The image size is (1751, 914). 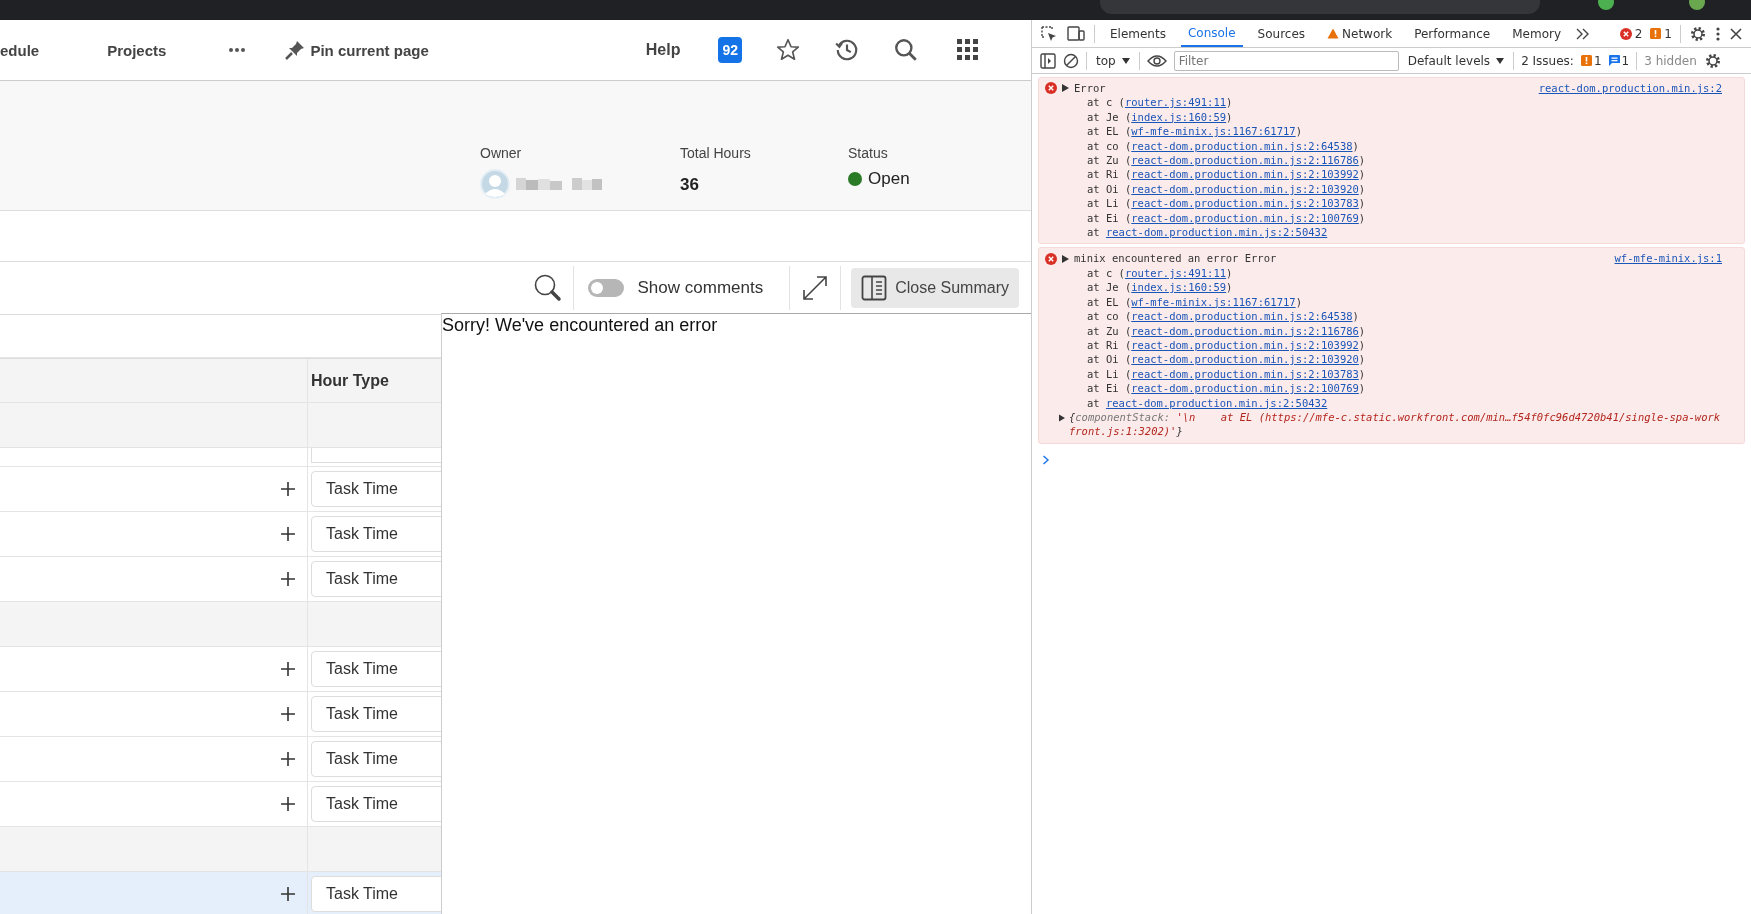 What do you see at coordinates (1156, 60) in the screenshot?
I see `eye-icon` at bounding box center [1156, 60].